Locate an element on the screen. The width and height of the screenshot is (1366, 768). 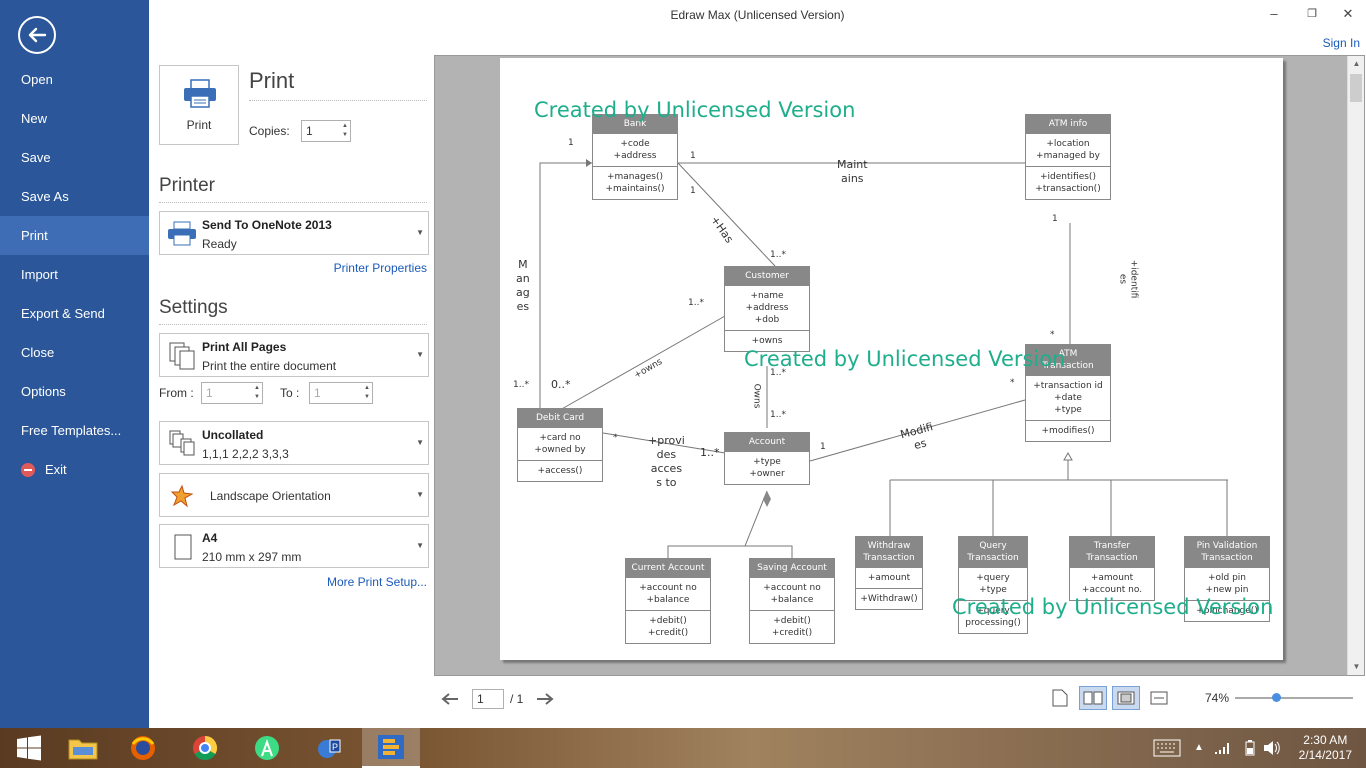
class-operations: +debit() +credit() is located at coordinates (792, 626).